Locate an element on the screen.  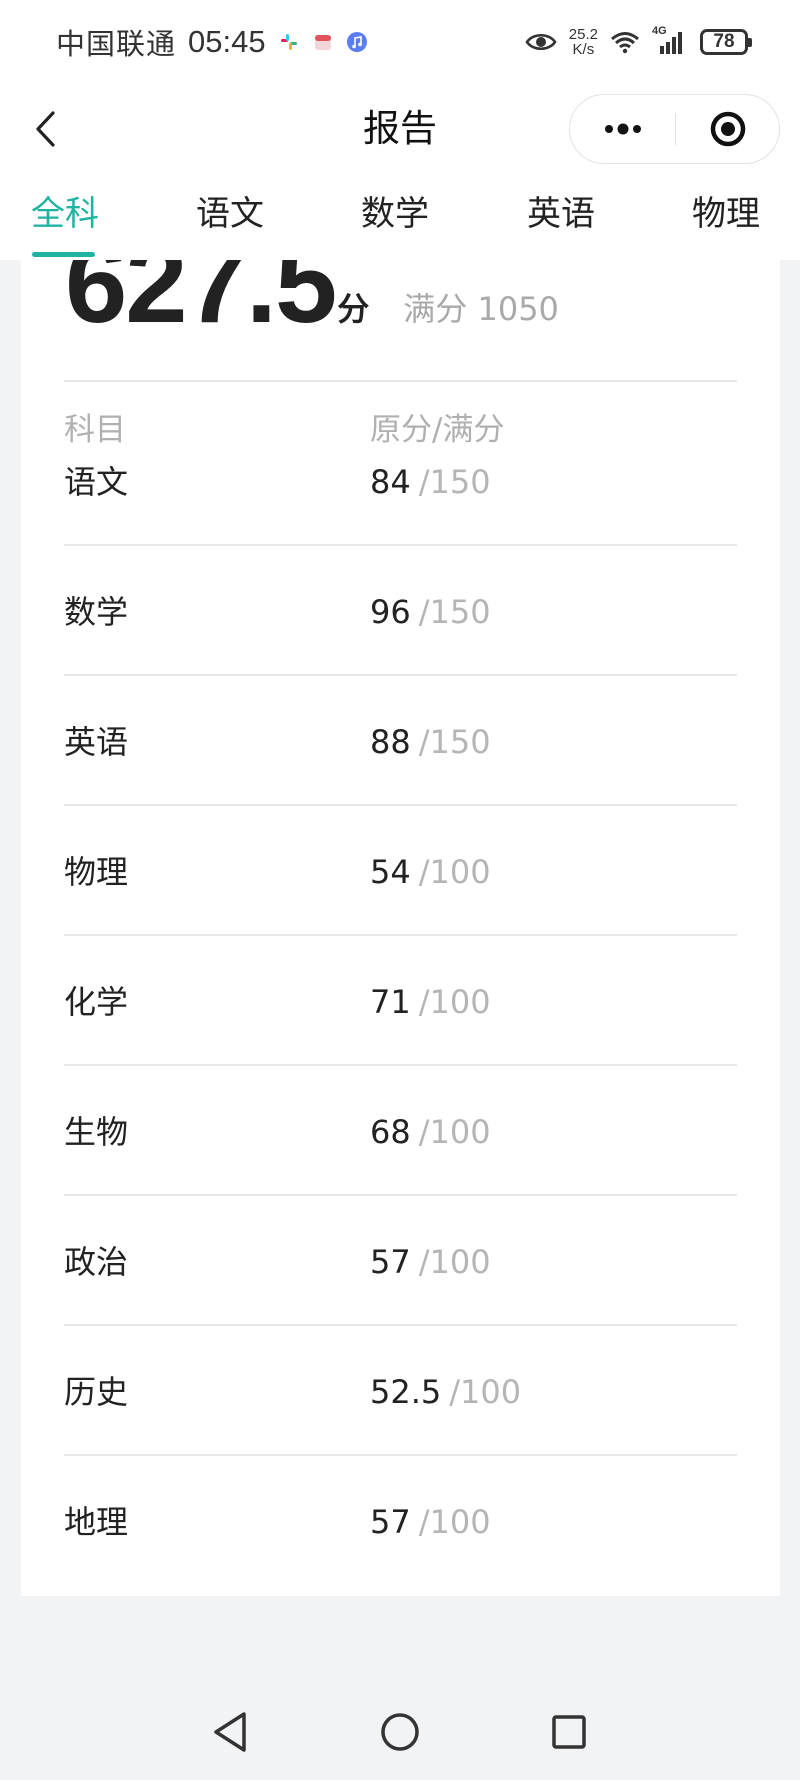
clock: 05:45 is located at coordinates (227, 41).